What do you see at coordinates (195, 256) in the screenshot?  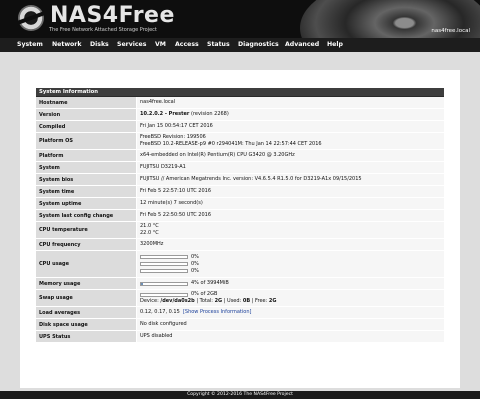 I see `cpu-usage-percent: 0%` at bounding box center [195, 256].